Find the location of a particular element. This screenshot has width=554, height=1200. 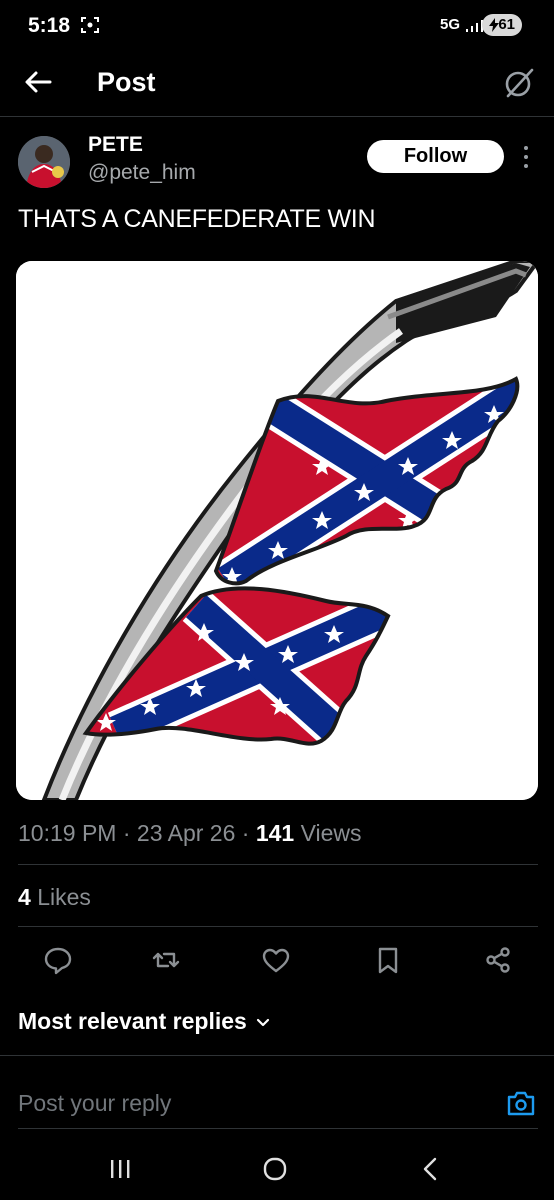

page-title: Post is located at coordinates (126, 82).